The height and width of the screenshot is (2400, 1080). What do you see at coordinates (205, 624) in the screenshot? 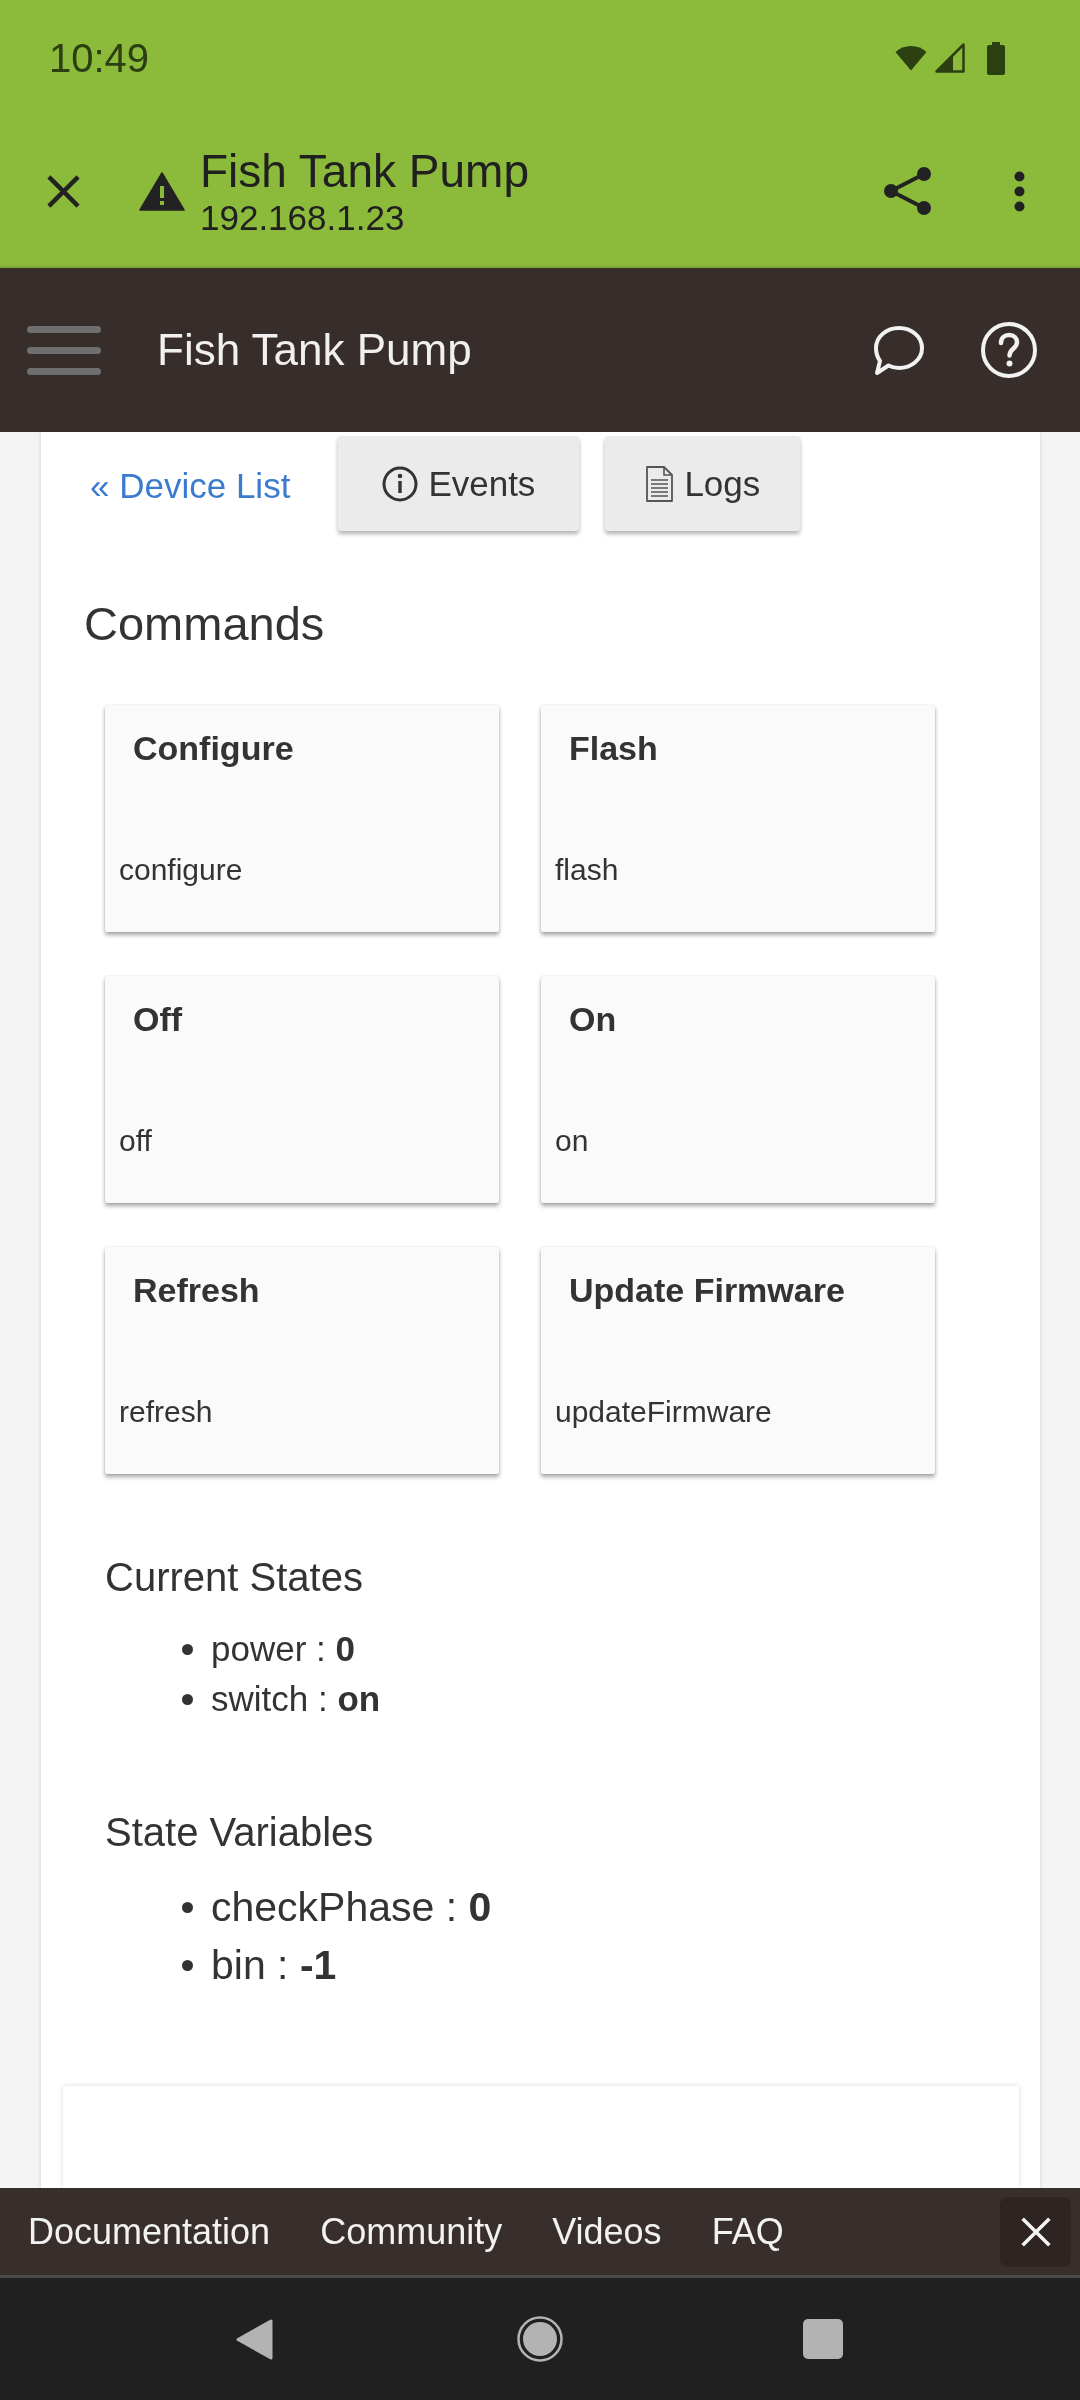
I see `section-heading: Commands` at bounding box center [205, 624].